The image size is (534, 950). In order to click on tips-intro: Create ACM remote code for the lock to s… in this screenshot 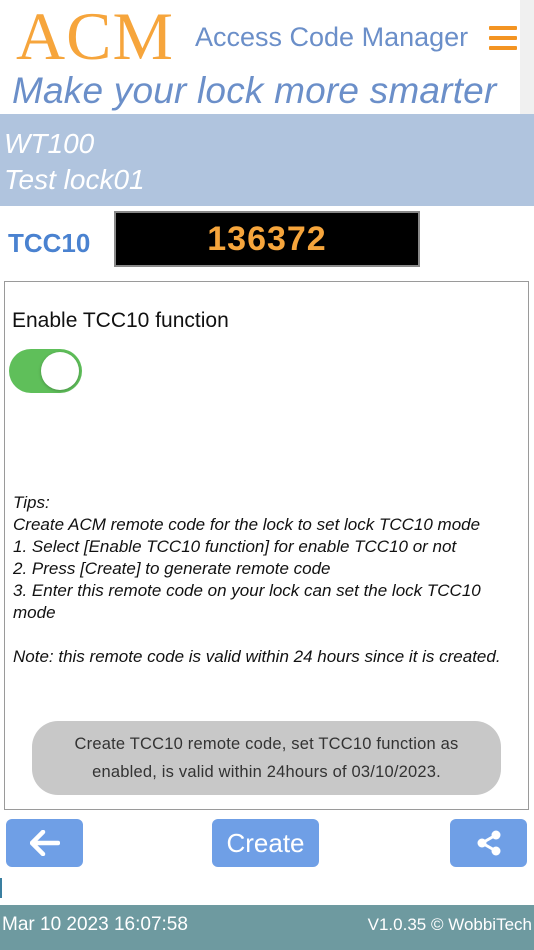, I will do `click(247, 524)`.